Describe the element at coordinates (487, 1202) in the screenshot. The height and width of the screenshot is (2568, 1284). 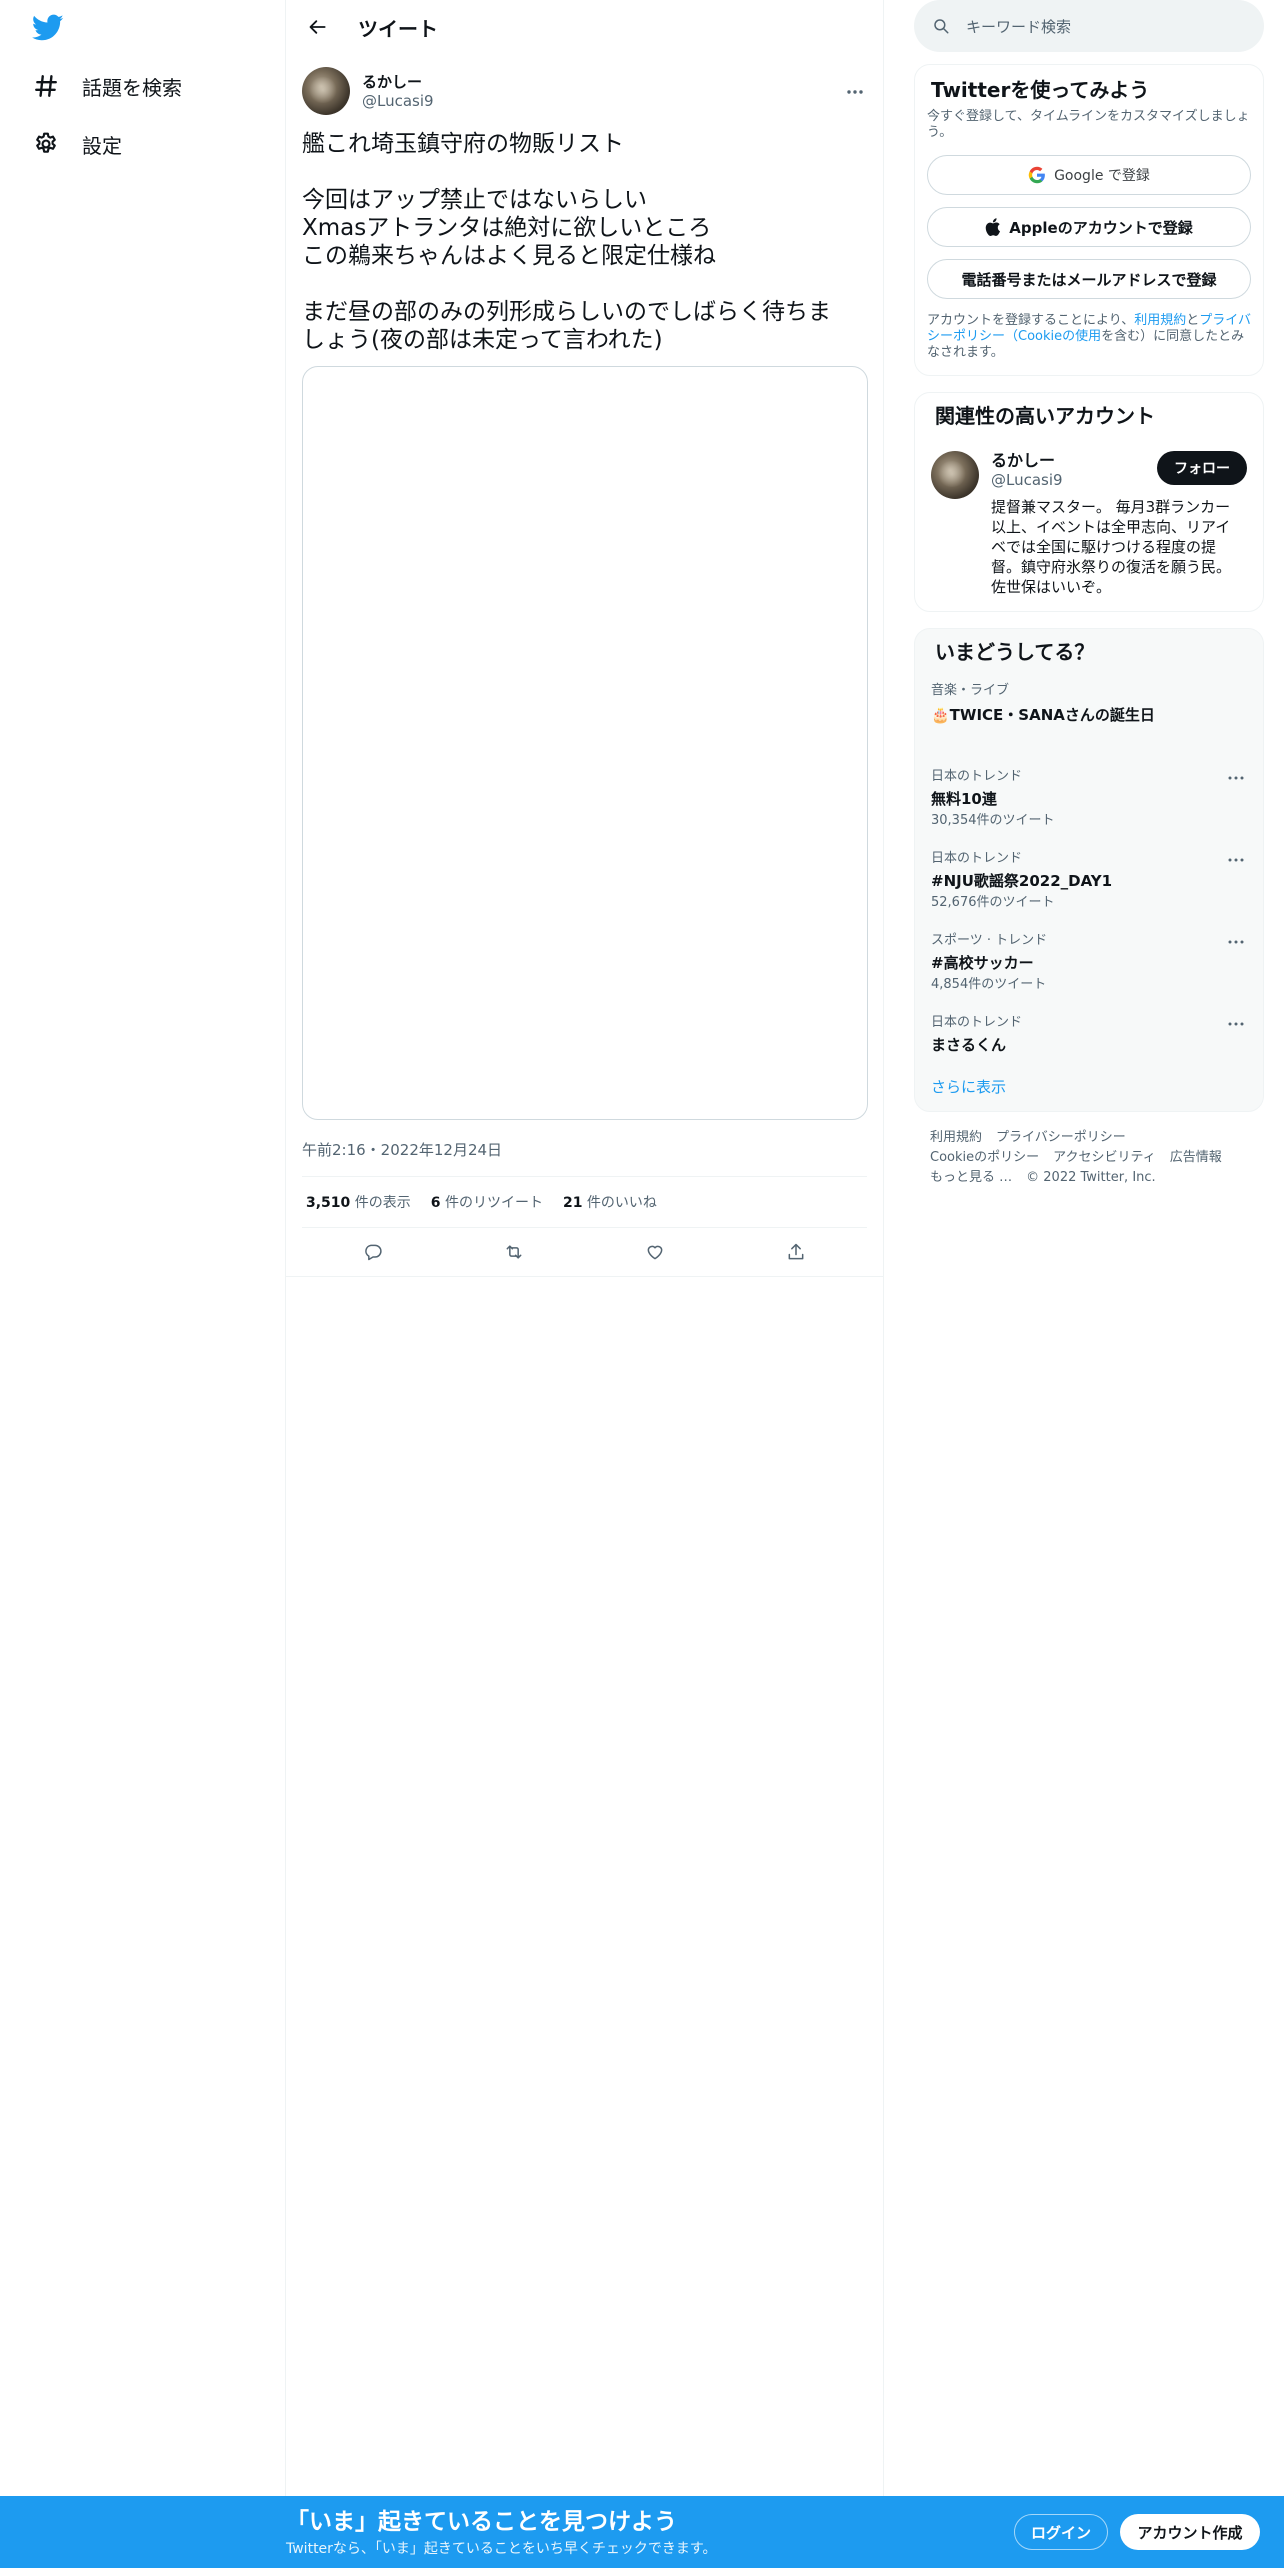
I see `retweet-count: 6 件のリツイート` at that location.